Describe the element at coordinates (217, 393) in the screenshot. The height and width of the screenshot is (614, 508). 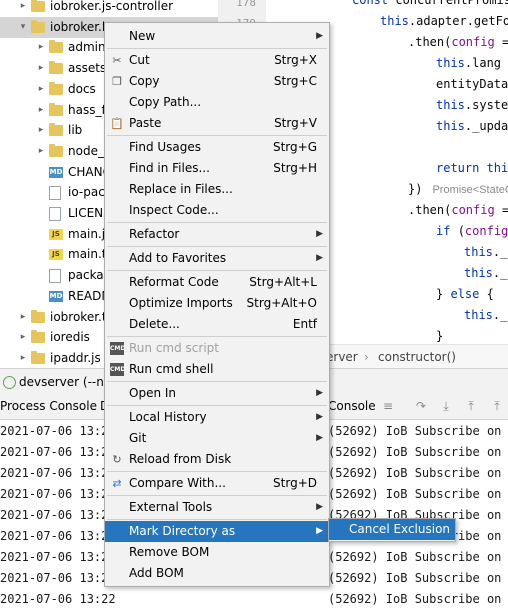
I see `menu-item-open-in: Open In ▶` at that location.